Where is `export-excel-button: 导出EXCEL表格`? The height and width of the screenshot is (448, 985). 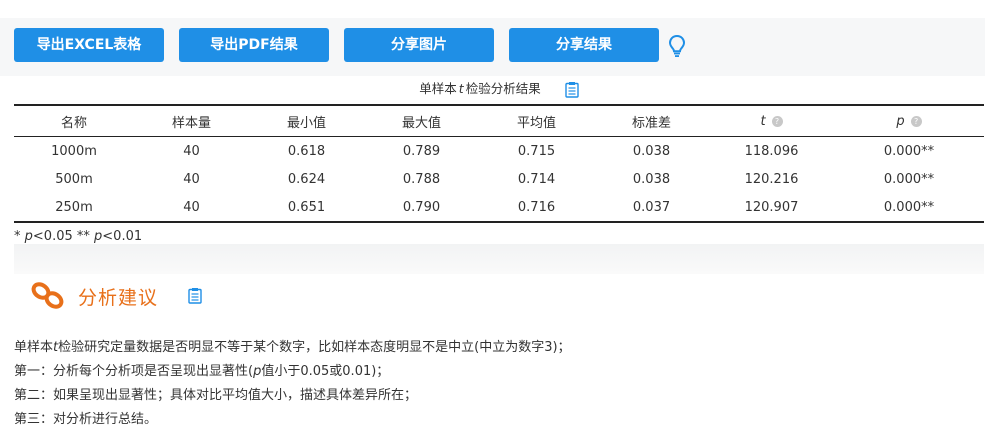
export-excel-button: 导出EXCEL表格 is located at coordinates (89, 45).